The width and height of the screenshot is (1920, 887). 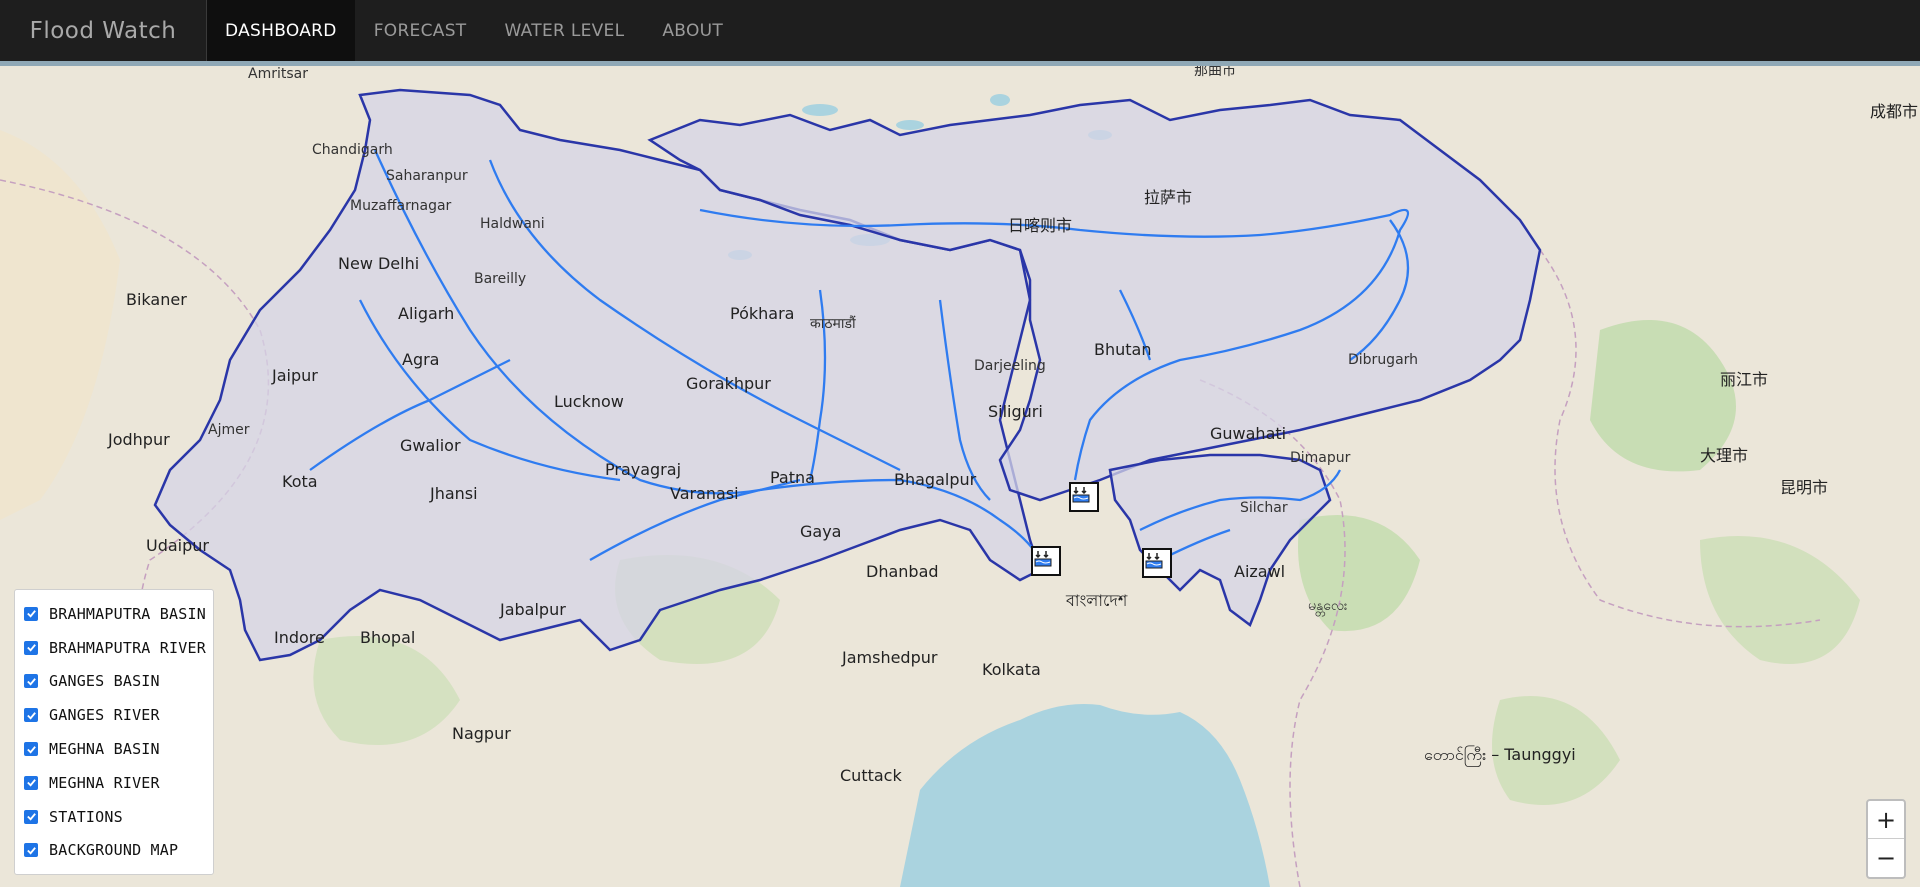 I want to click on map-label: Prayagraj, so click(x=643, y=469).